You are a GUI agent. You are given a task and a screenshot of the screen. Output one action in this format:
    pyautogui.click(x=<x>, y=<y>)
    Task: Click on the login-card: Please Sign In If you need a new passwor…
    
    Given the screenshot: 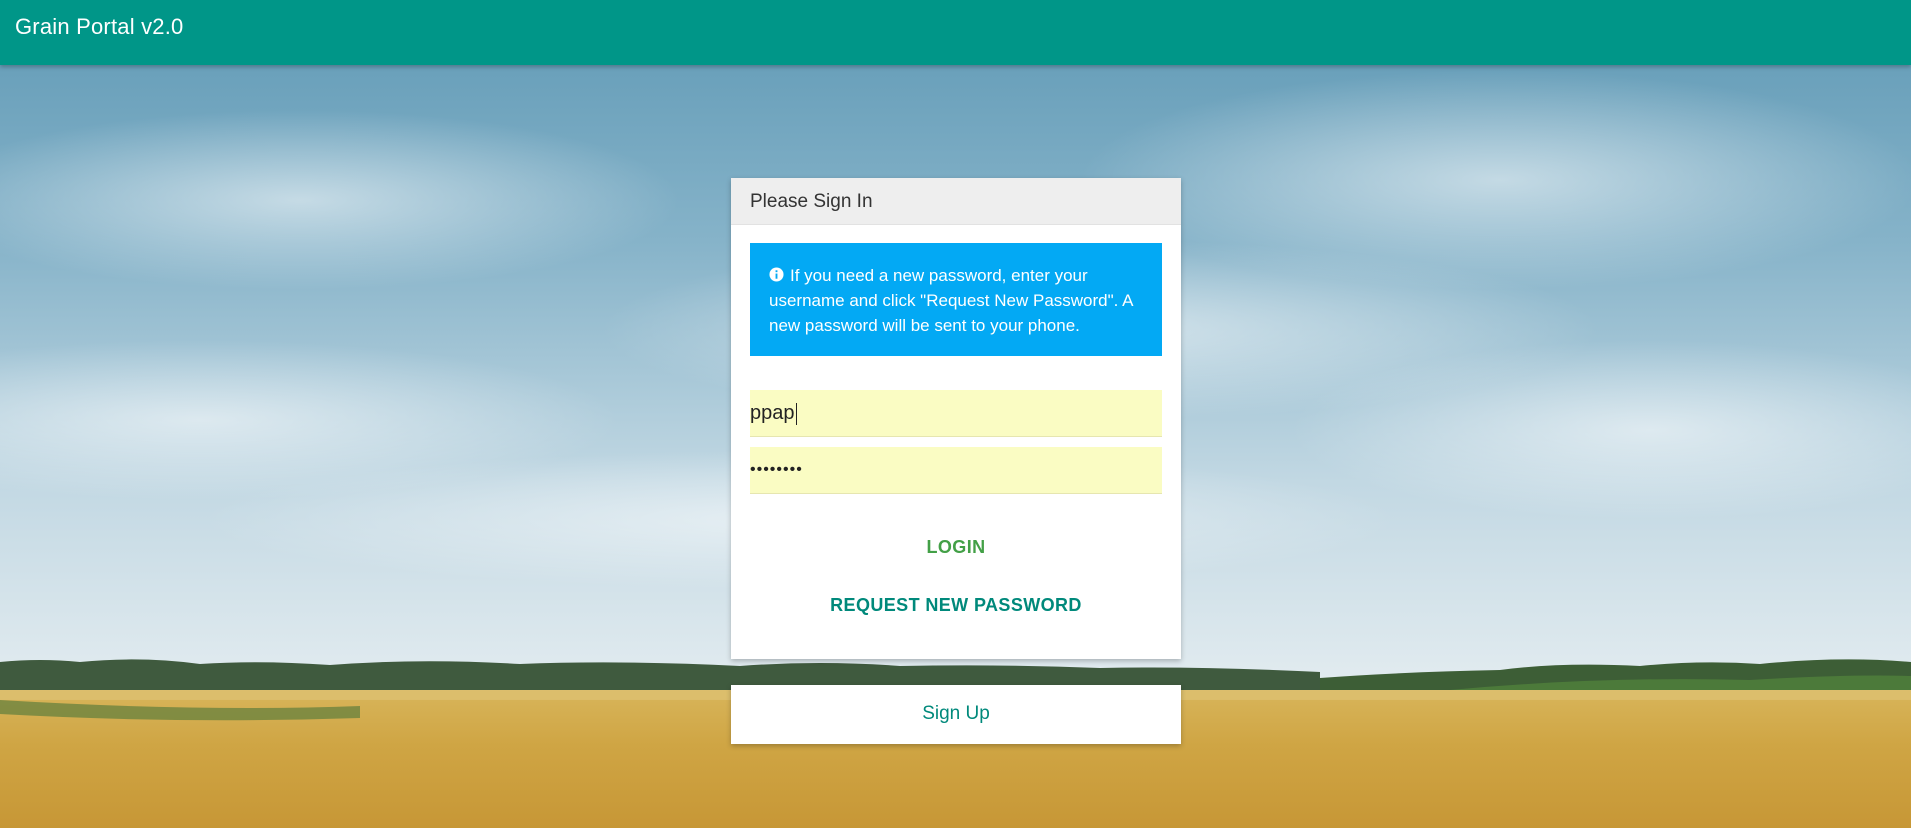 What is the action you would take?
    pyautogui.click(x=956, y=418)
    